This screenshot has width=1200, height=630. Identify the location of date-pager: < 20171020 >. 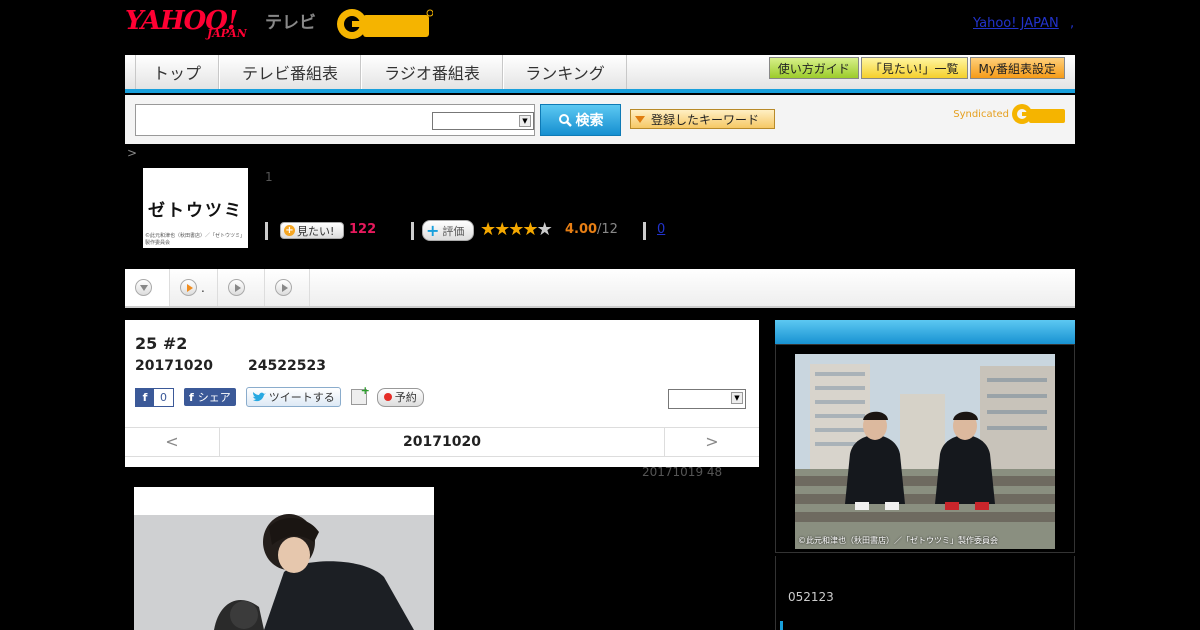
(442, 442).